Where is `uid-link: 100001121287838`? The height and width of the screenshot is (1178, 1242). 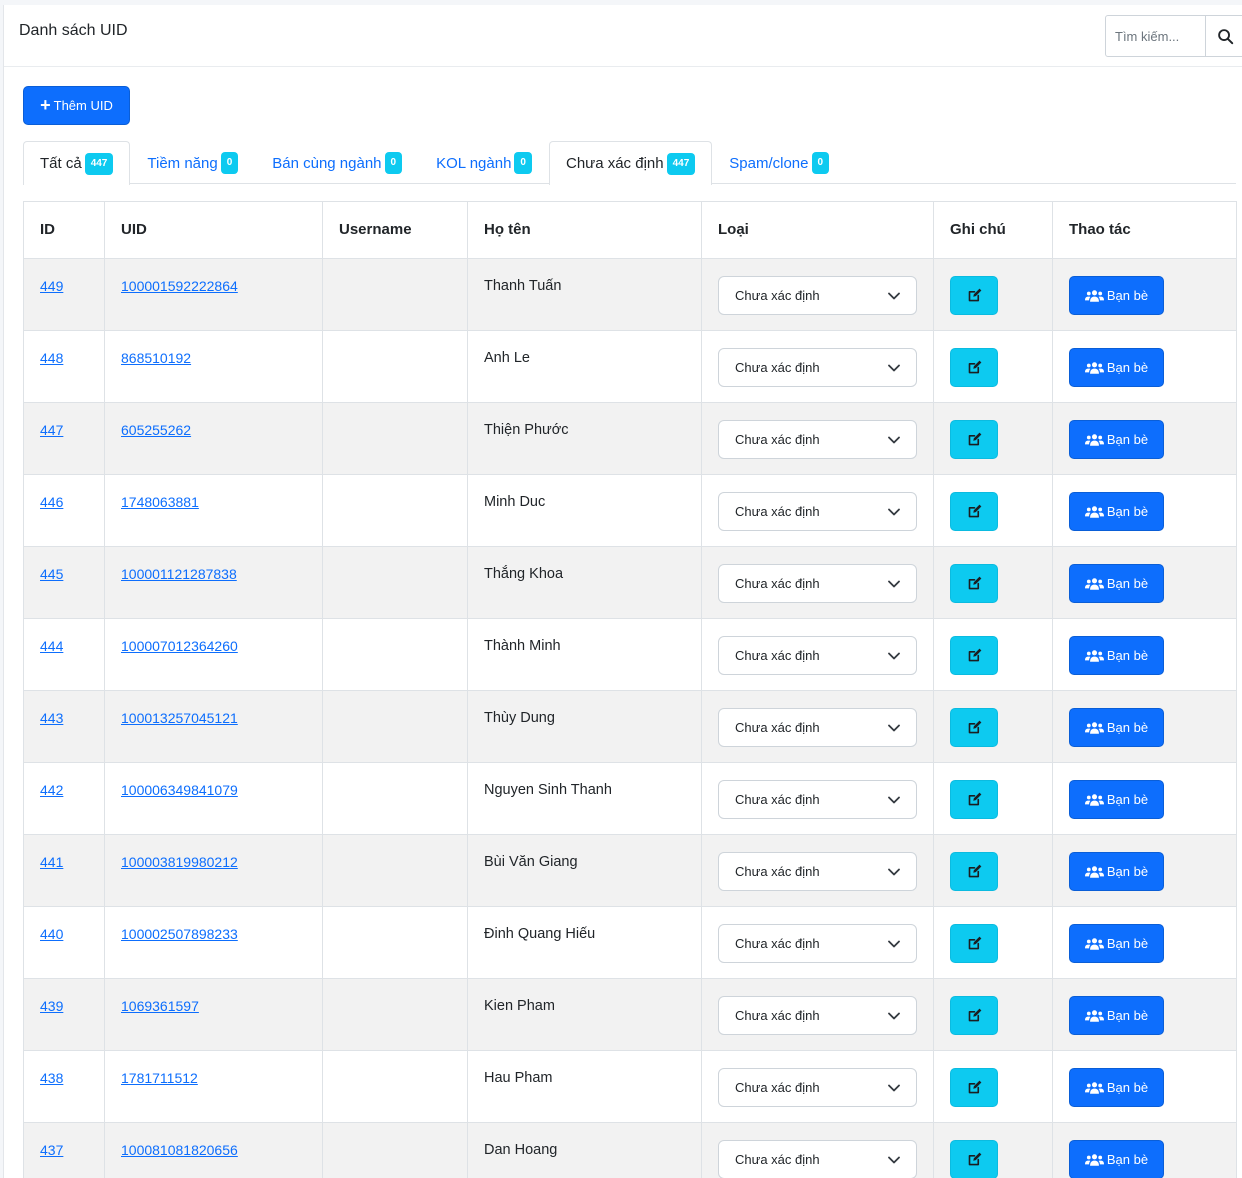 uid-link: 100001121287838 is located at coordinates (179, 574).